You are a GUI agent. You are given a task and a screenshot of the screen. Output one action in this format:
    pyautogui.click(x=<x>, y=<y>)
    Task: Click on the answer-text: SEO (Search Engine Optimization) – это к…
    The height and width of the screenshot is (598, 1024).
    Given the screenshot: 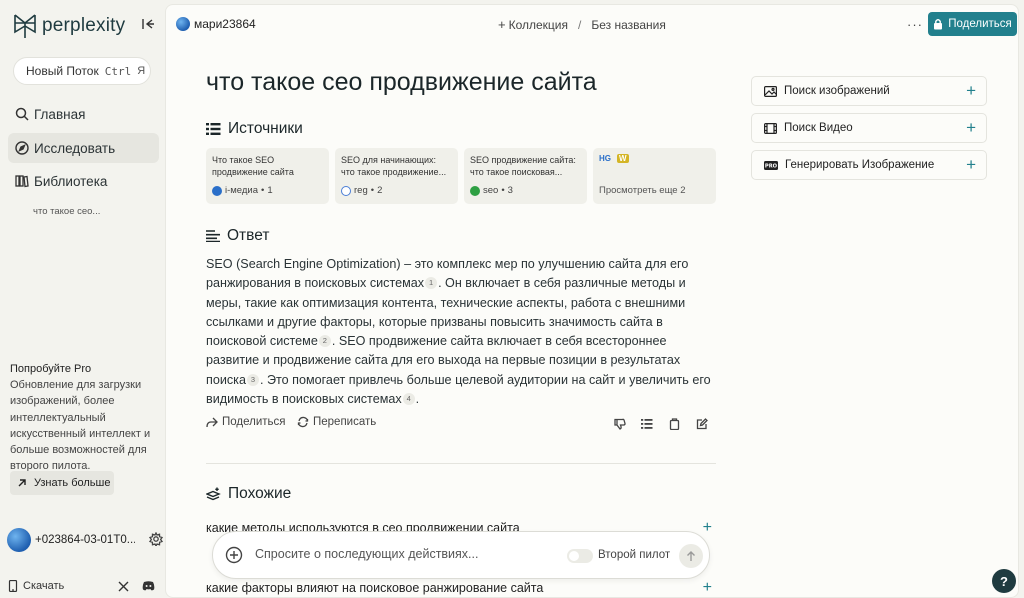 What is the action you would take?
    pyautogui.click(x=461, y=332)
    